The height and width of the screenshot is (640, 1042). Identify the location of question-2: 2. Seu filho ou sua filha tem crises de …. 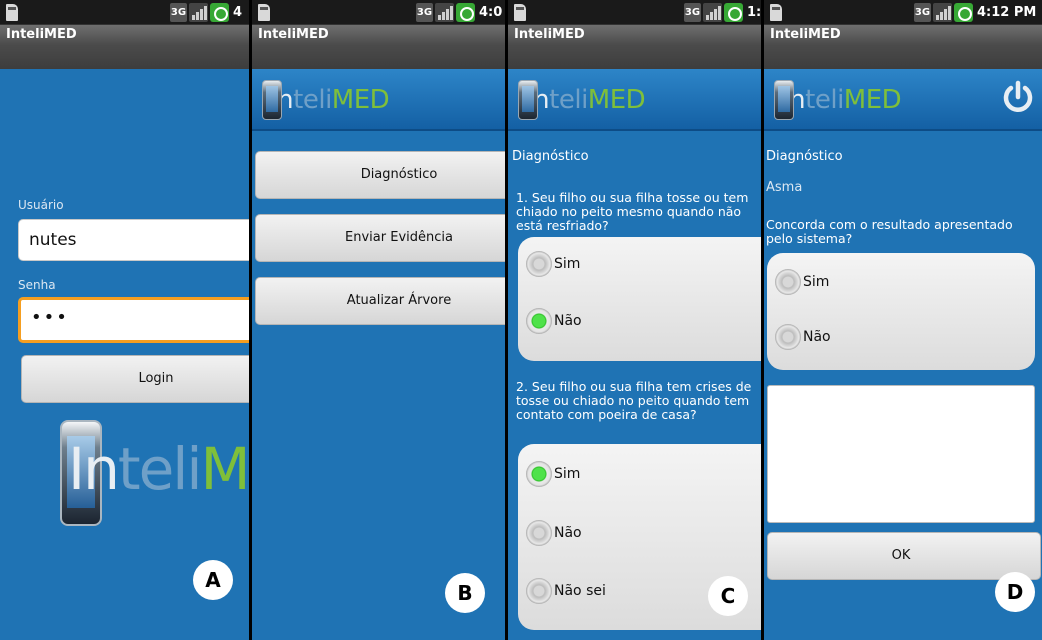
(634, 400).